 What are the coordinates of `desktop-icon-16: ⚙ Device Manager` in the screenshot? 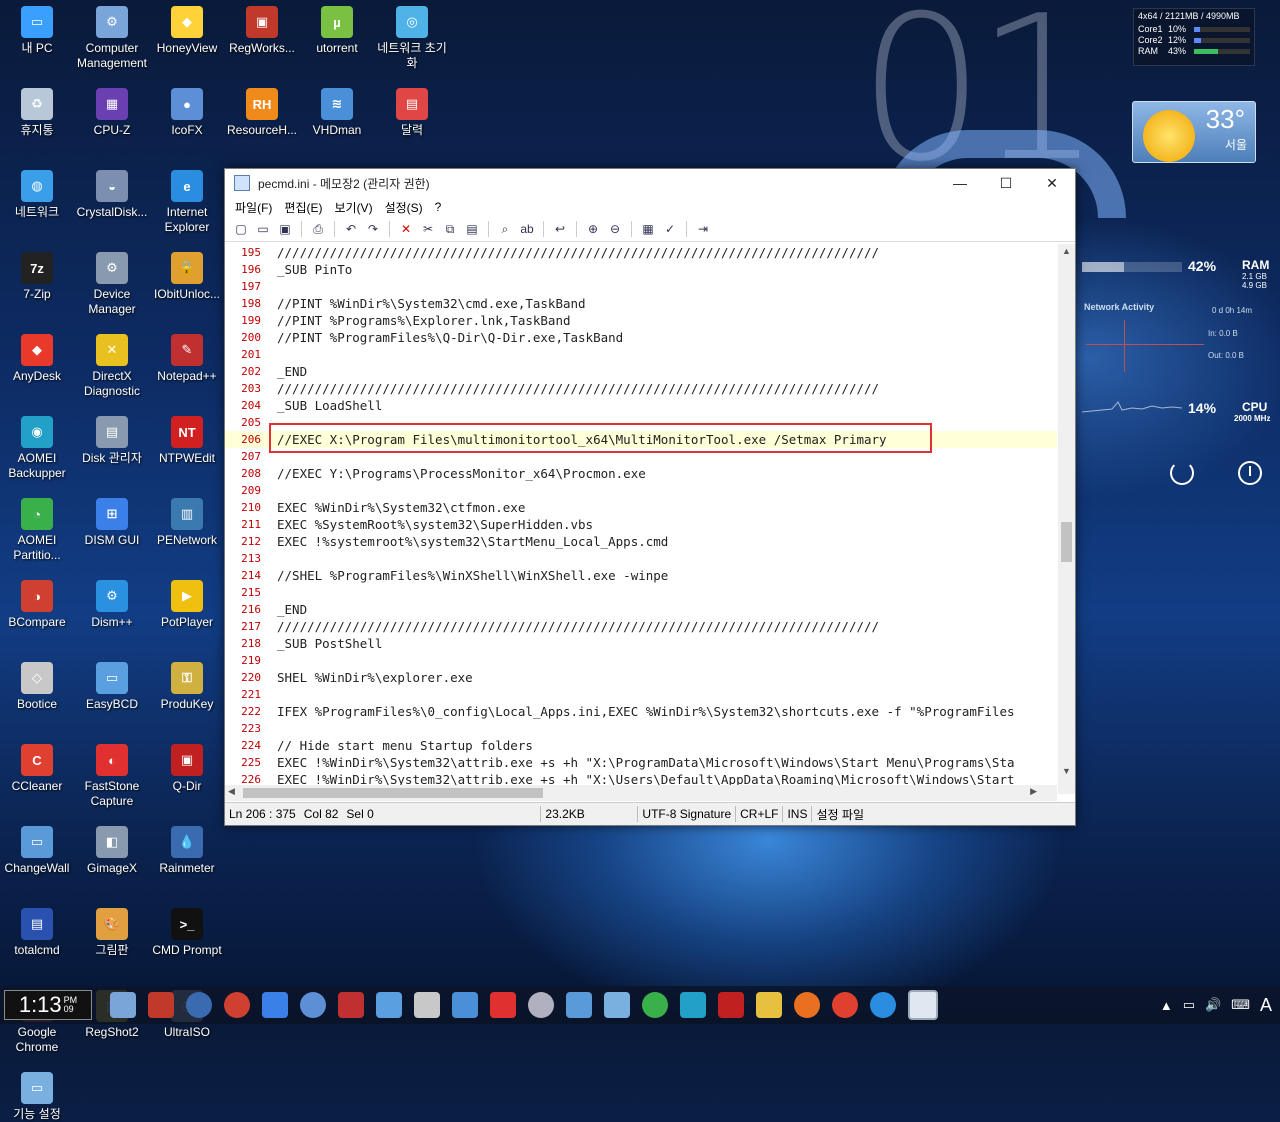 It's located at (112, 284).